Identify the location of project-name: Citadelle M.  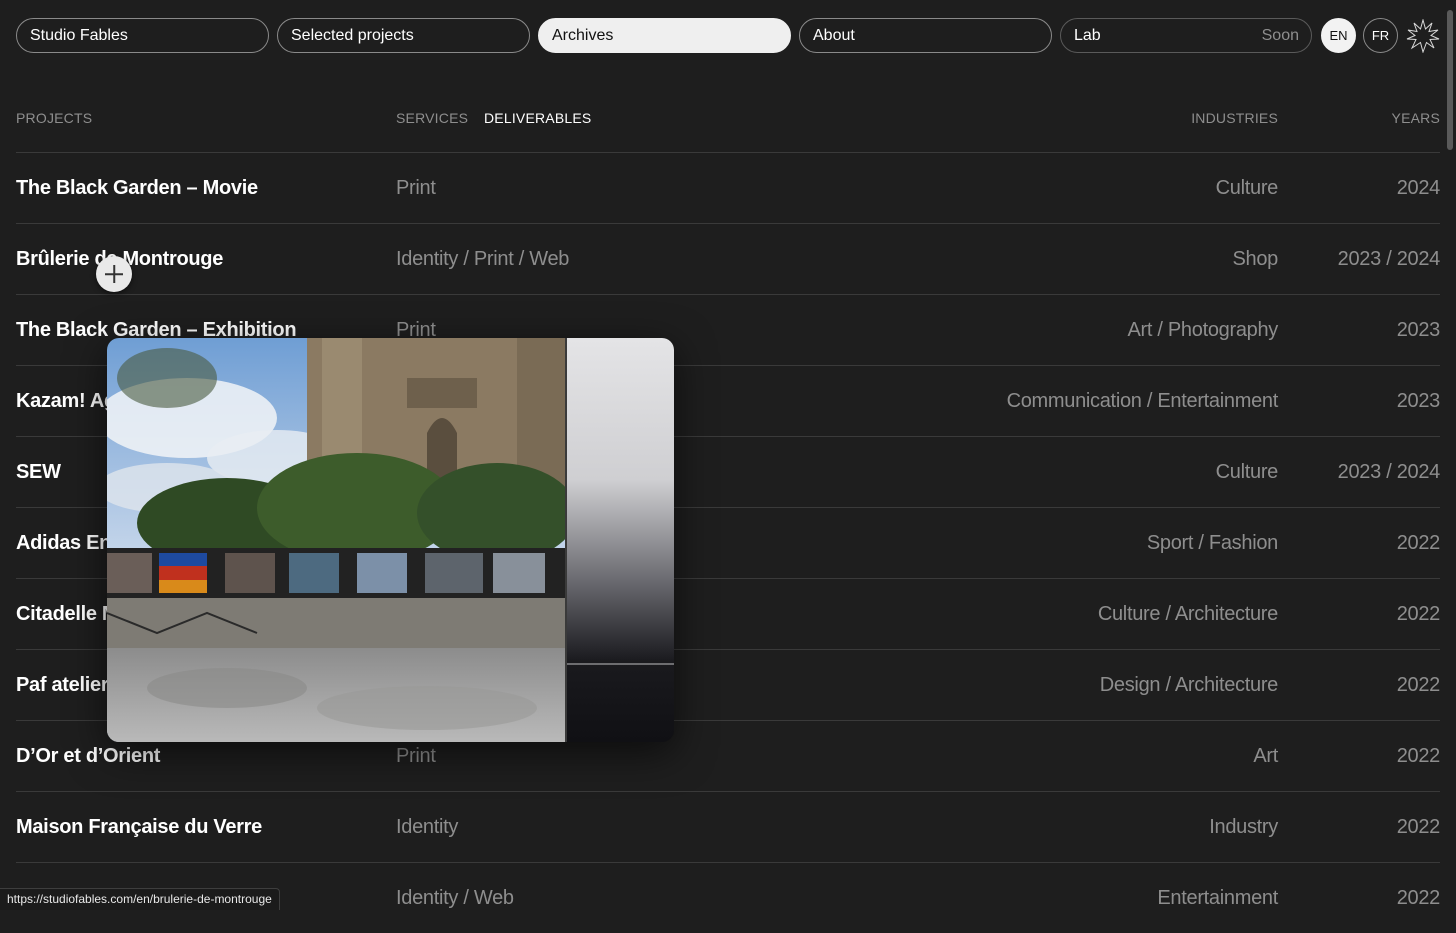
(67, 614).